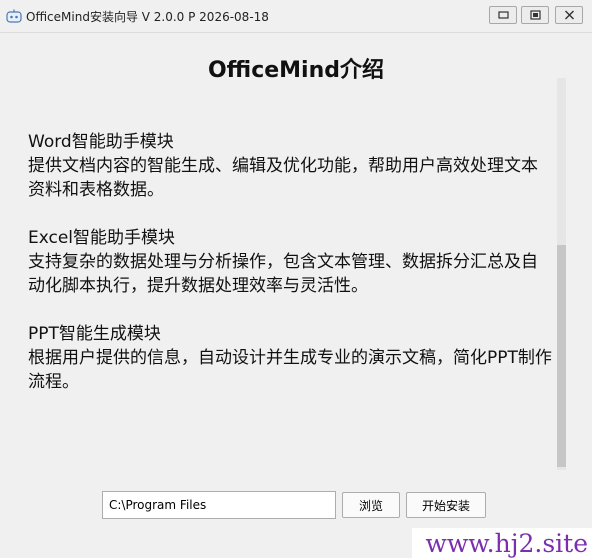 This screenshot has width=592, height=558. What do you see at coordinates (14, 15) in the screenshot?
I see `app-icon` at bounding box center [14, 15].